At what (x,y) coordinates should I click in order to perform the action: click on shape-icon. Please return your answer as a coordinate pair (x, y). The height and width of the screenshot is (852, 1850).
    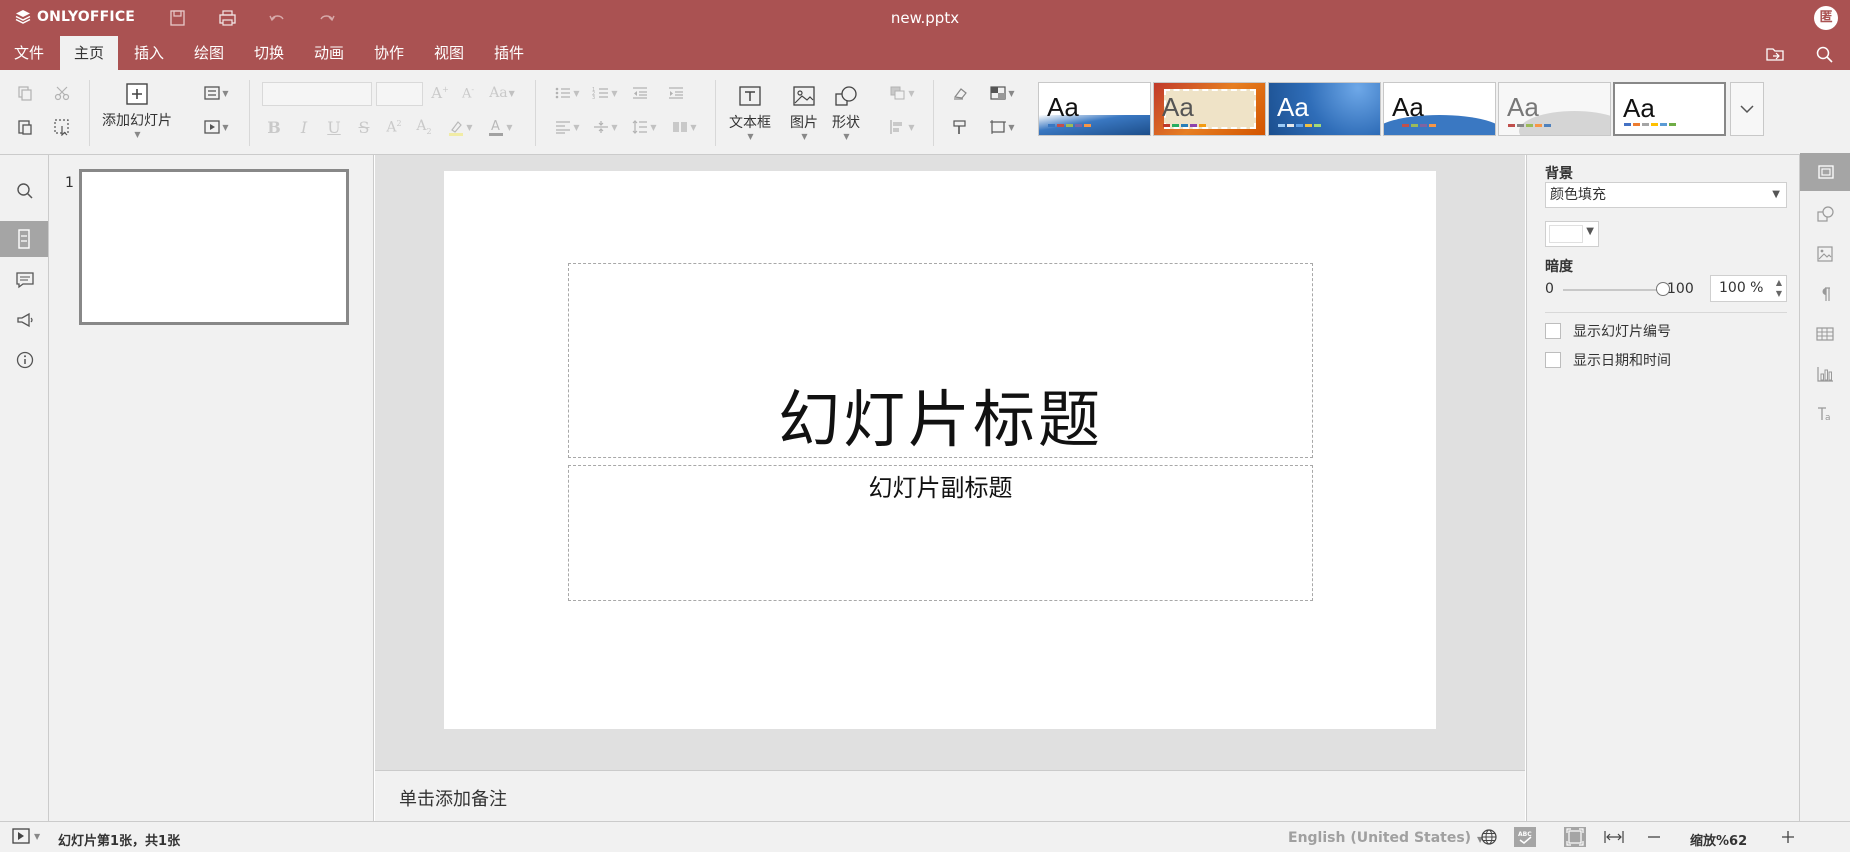
    Looking at the image, I should click on (846, 96).